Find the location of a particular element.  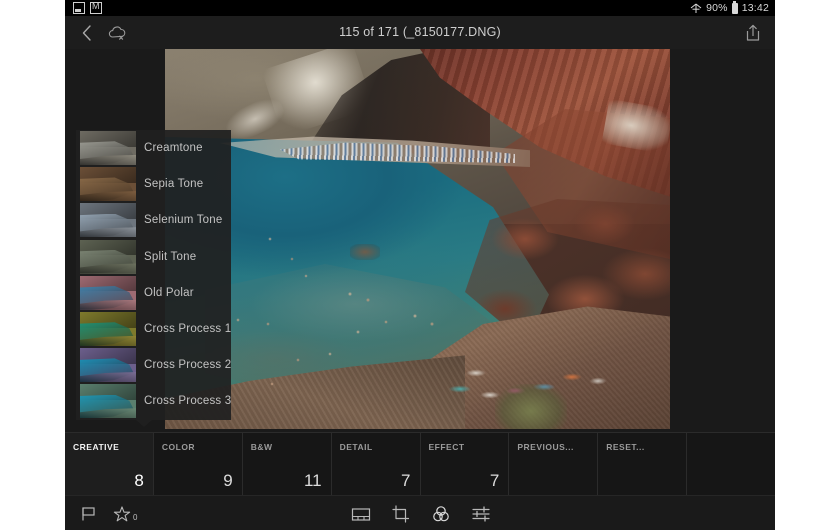

preset-label: Old Polar is located at coordinates (169, 292).